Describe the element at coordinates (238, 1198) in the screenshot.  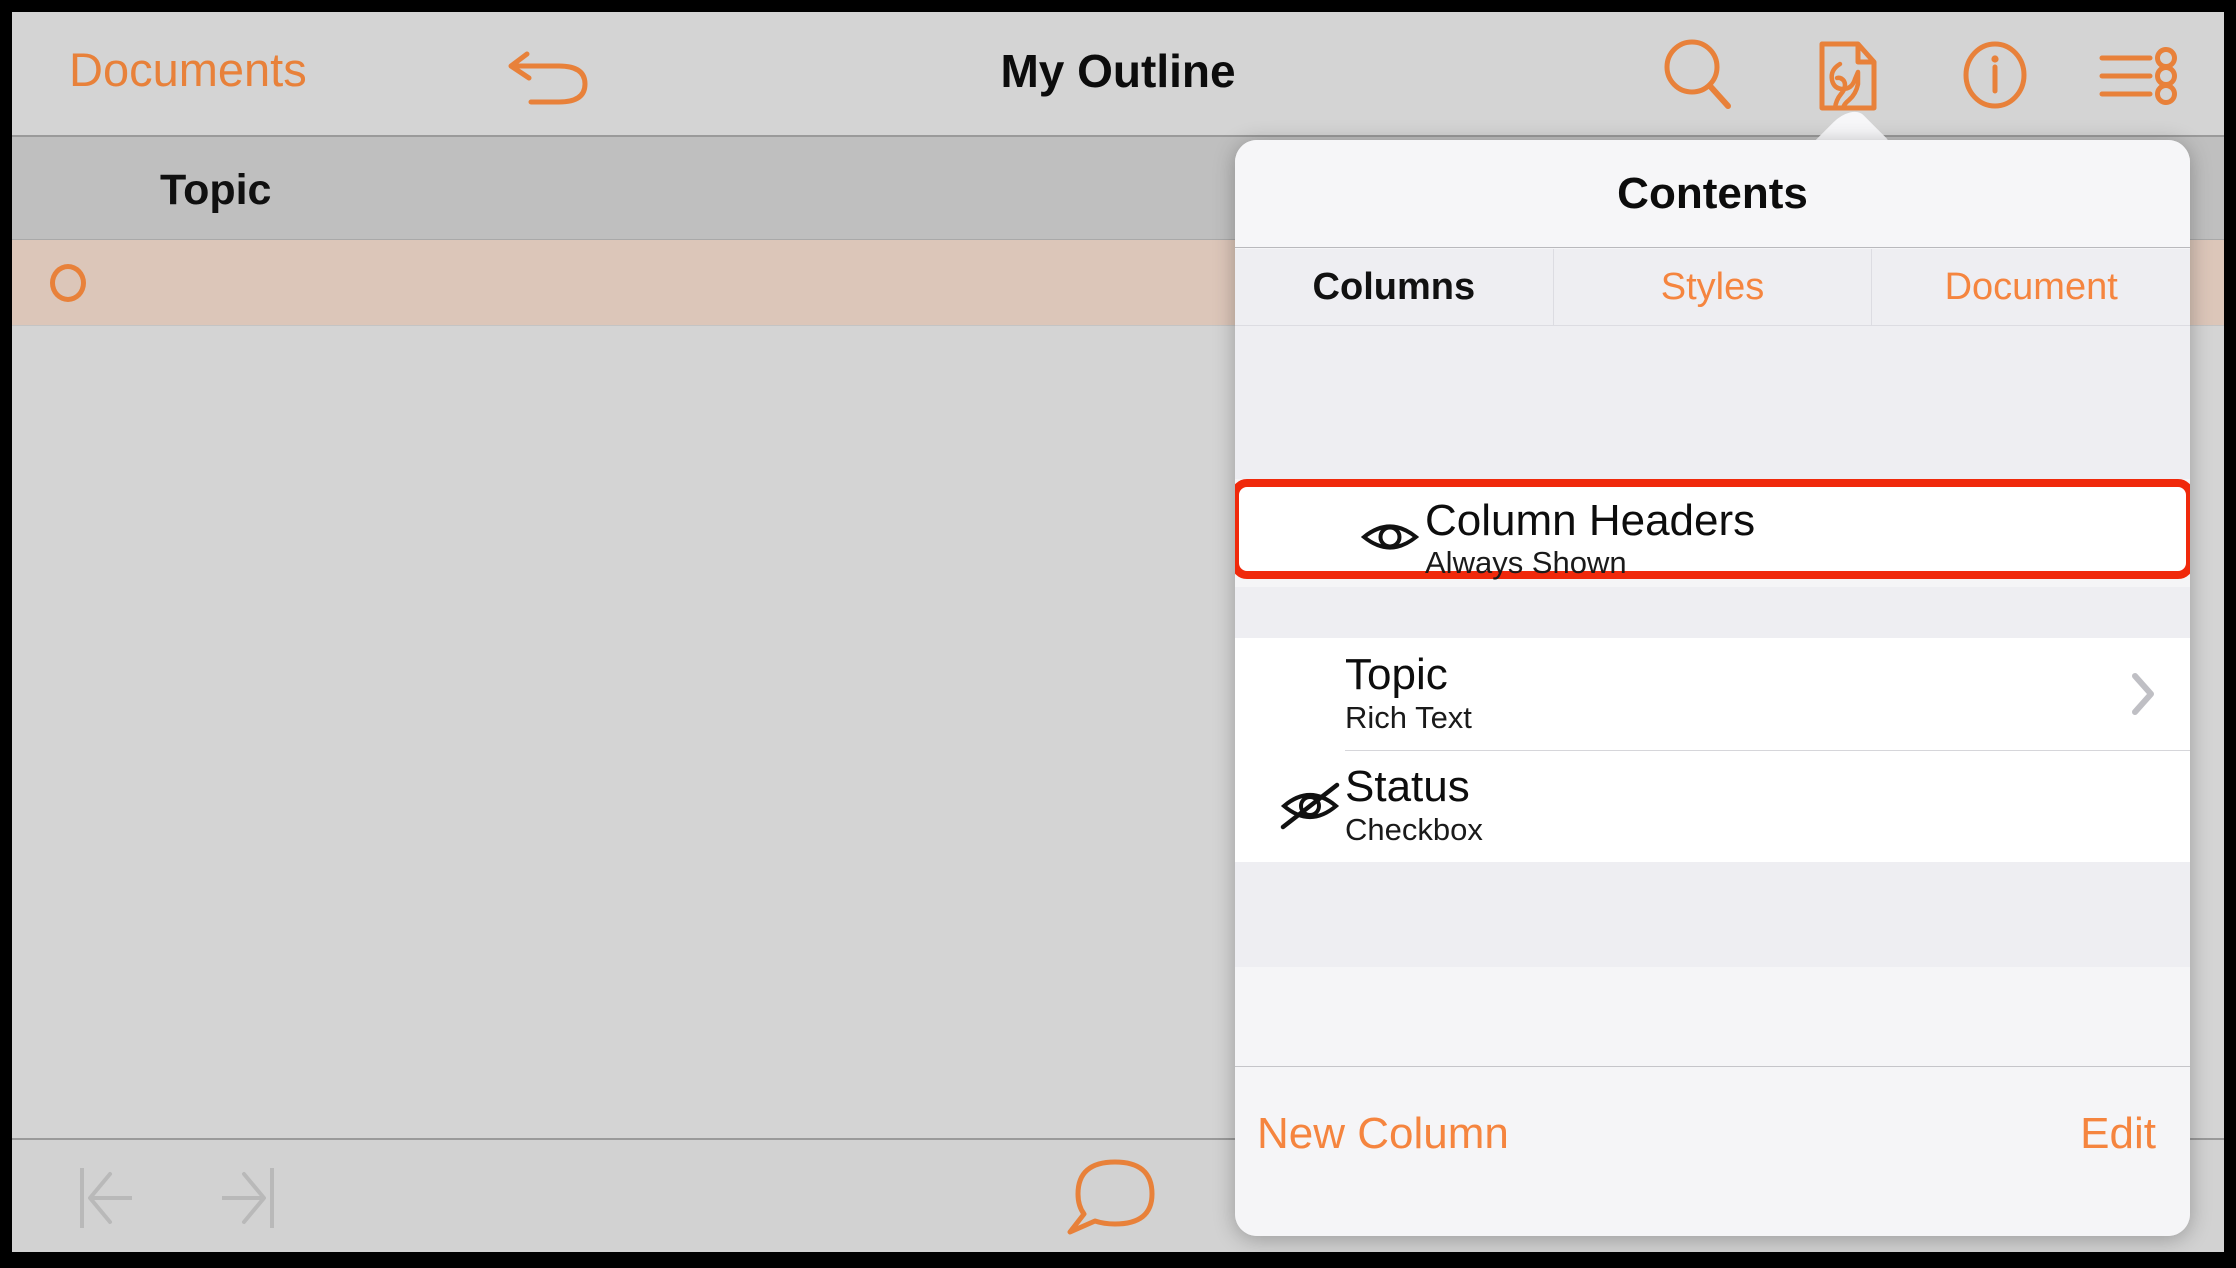
I see `indent-icon` at that location.